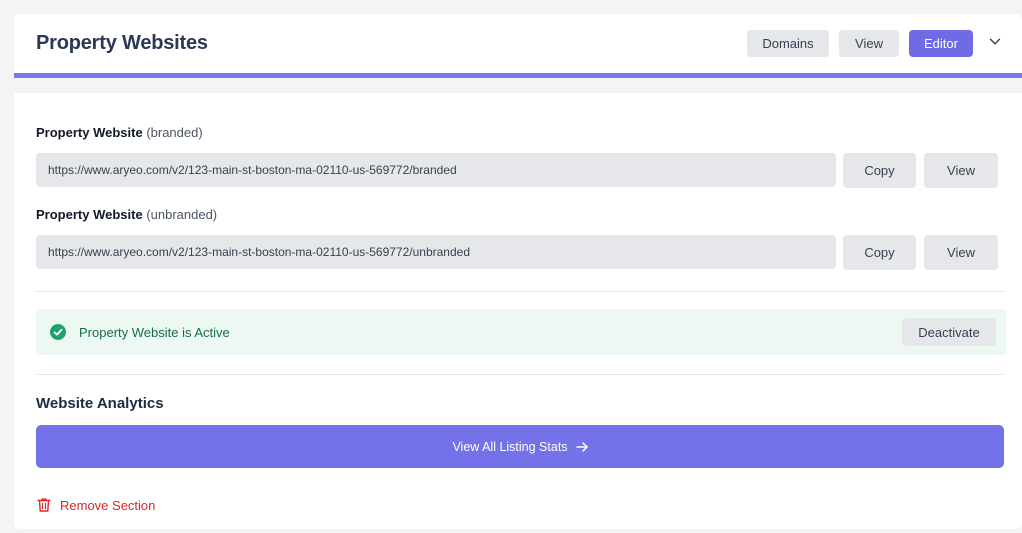 Image resolution: width=1022 pixels, height=533 pixels. I want to click on view-listing-stats-label: View All Listing Stats, so click(510, 446).